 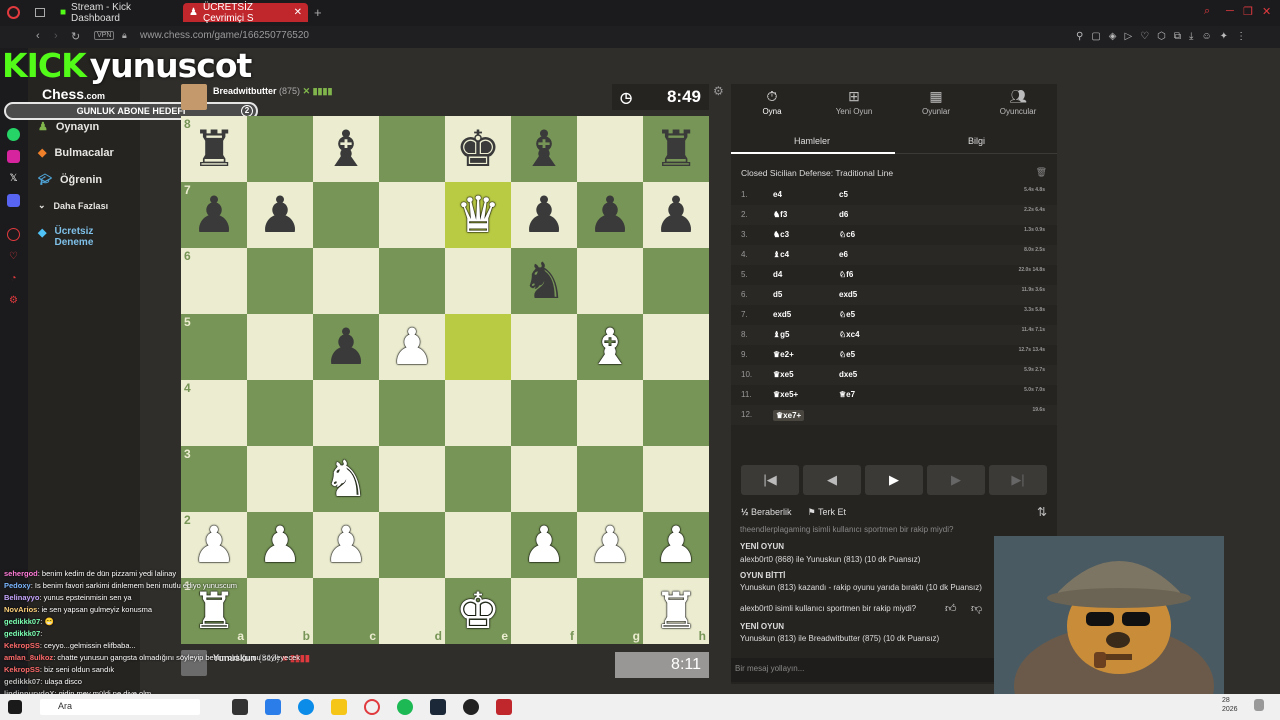 What do you see at coordinates (777, 294) in the screenshot?
I see `white-move: d5` at bounding box center [777, 294].